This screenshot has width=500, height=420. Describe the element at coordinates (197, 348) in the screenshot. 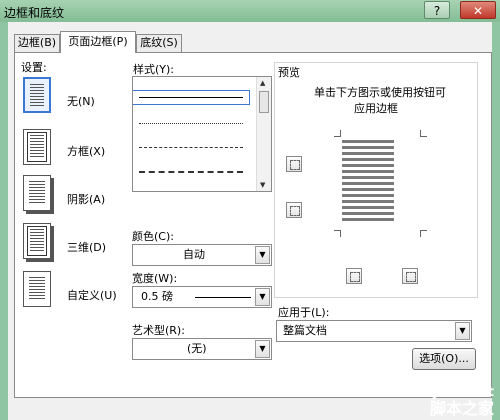

I see `art-value: (无)` at that location.